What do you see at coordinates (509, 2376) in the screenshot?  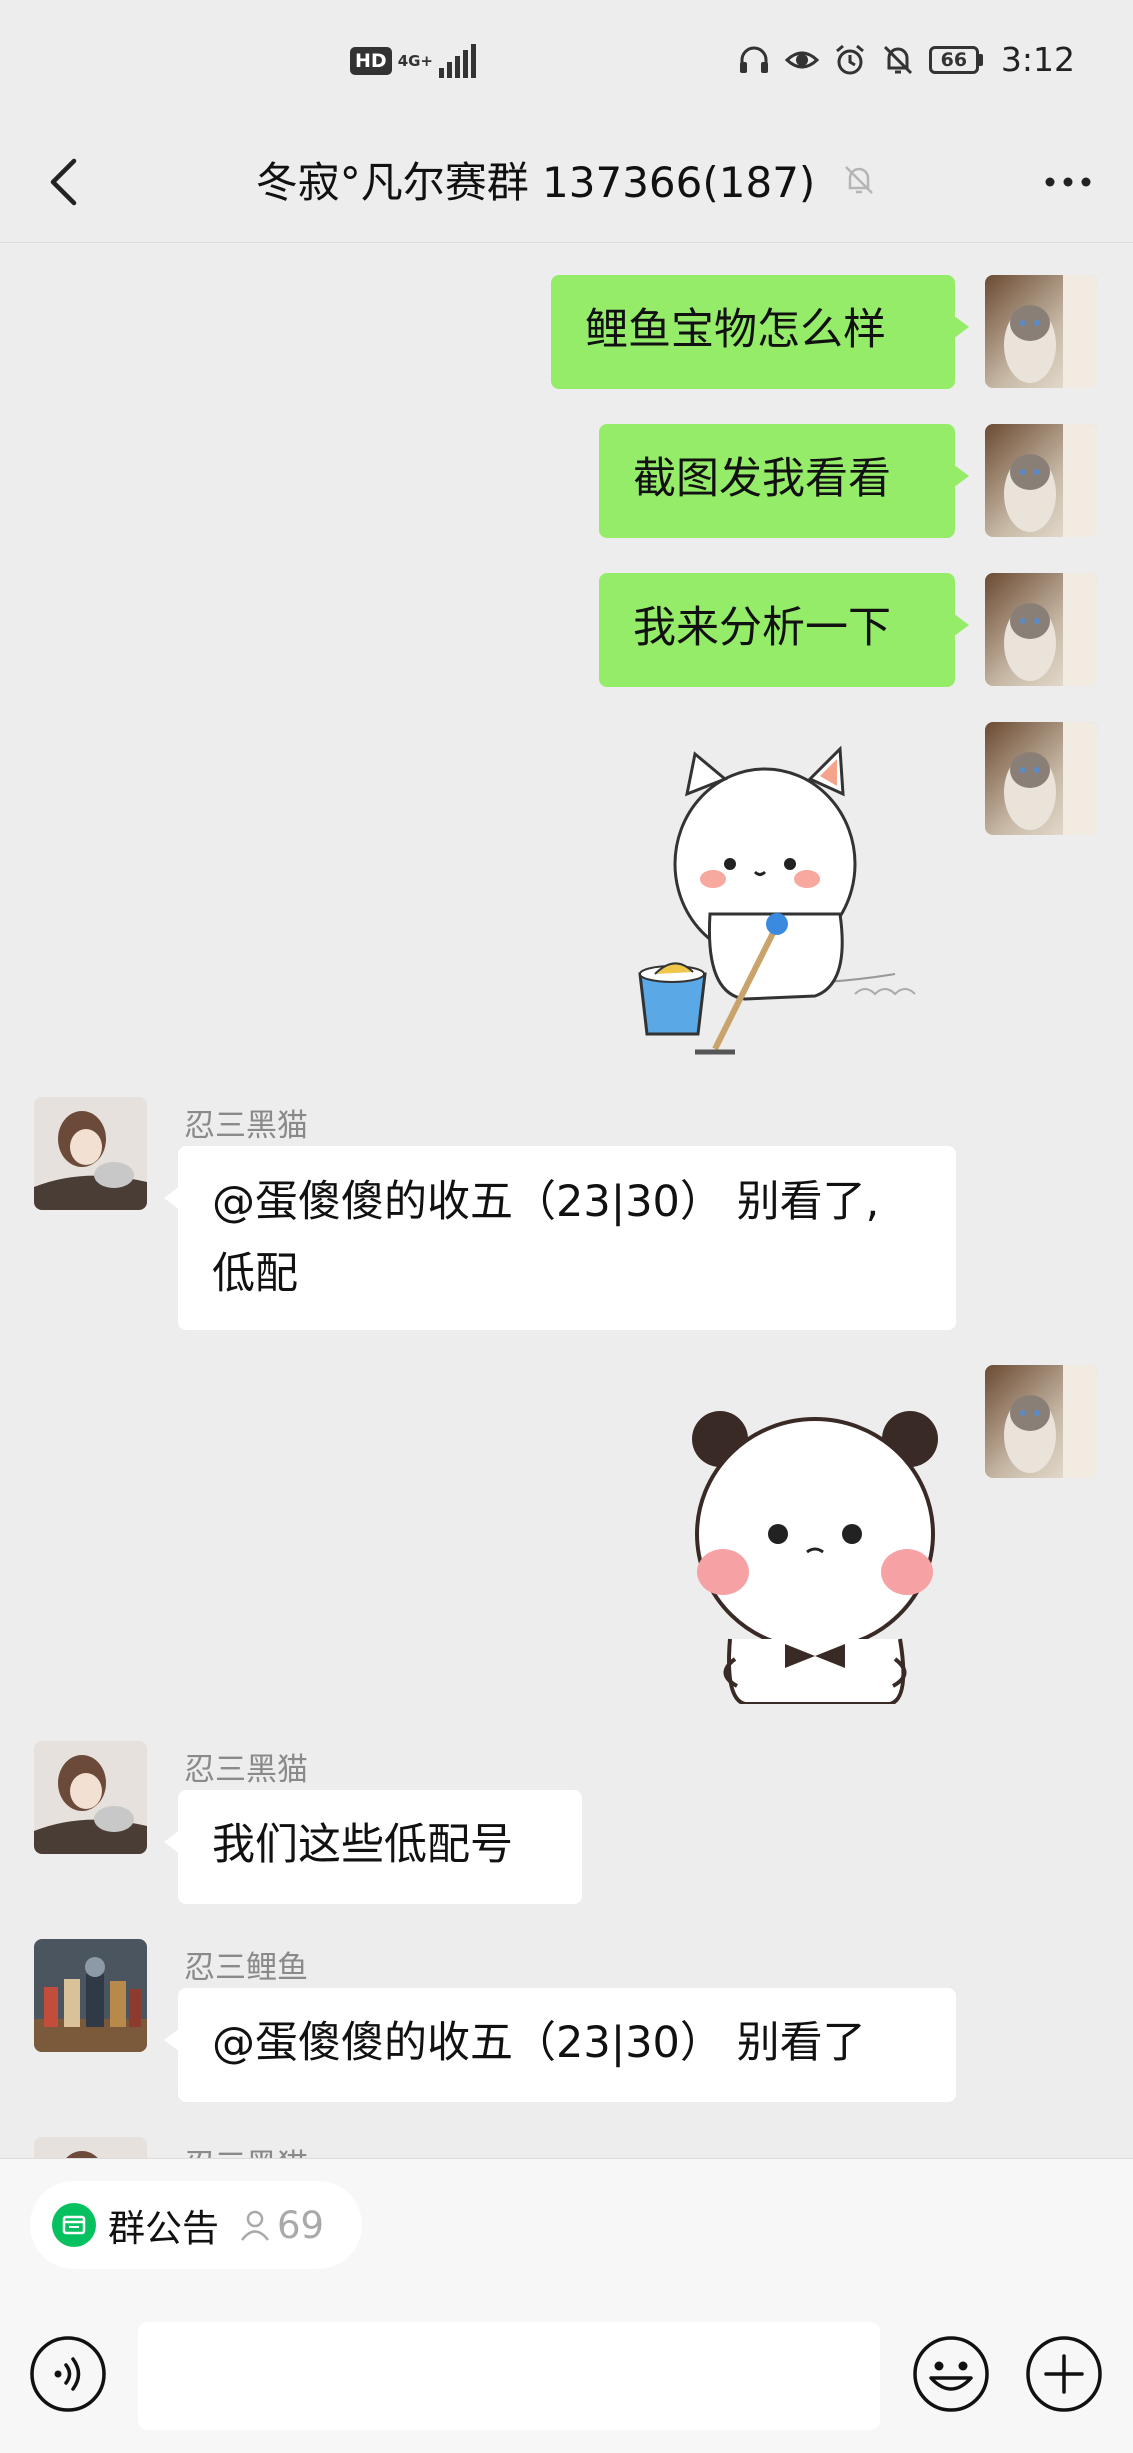 I see `message-input` at bounding box center [509, 2376].